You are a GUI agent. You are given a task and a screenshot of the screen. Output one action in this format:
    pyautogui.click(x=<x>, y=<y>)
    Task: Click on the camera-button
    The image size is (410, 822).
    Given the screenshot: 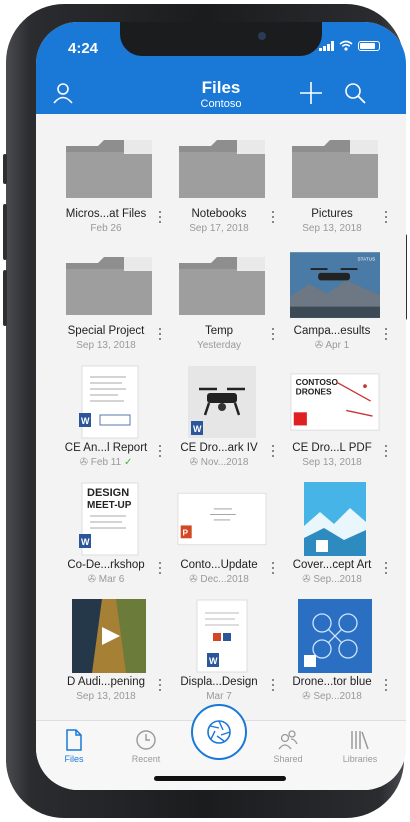 What is the action you would take?
    pyautogui.click(x=219, y=732)
    